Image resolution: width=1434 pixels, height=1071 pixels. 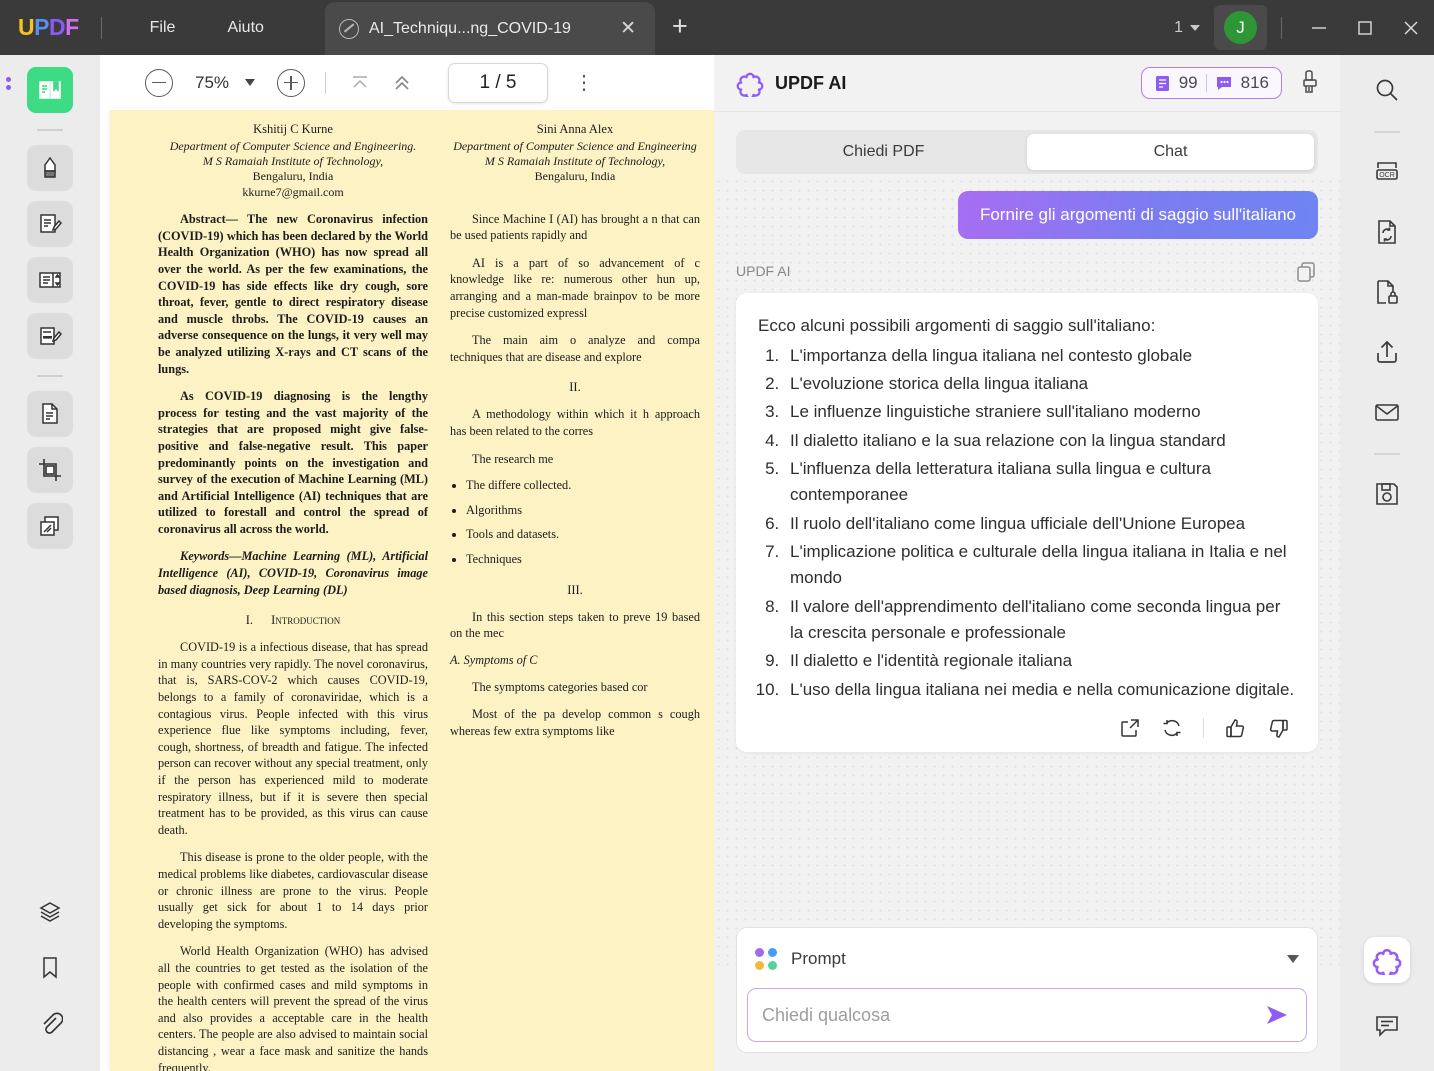 What do you see at coordinates (50, 224) in the screenshot?
I see `sidebar-item-edit-pdf` at bounding box center [50, 224].